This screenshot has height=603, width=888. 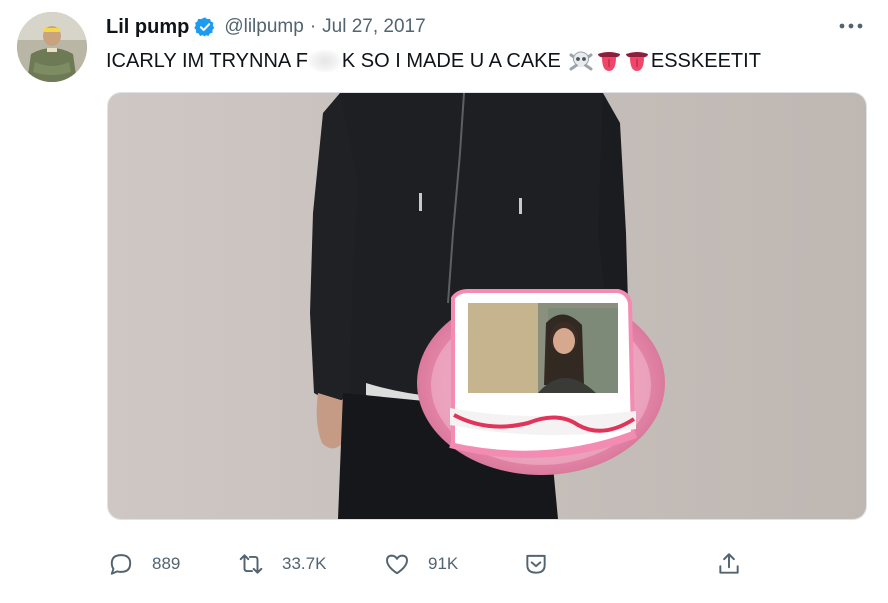 I want to click on tweet-text-part3: ESSKEETIT, so click(x=705, y=61).